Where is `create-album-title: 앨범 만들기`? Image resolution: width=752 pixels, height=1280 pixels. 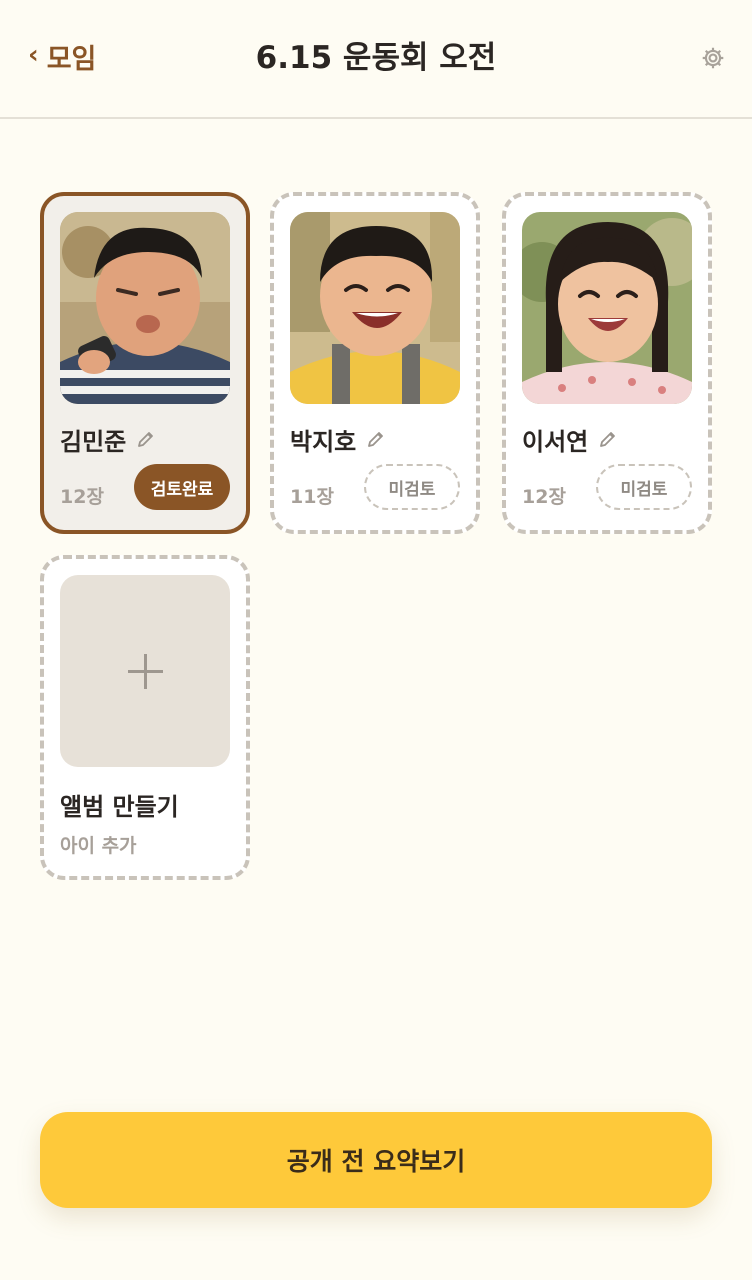
create-album-title: 앨범 만들기 is located at coordinates (119, 807).